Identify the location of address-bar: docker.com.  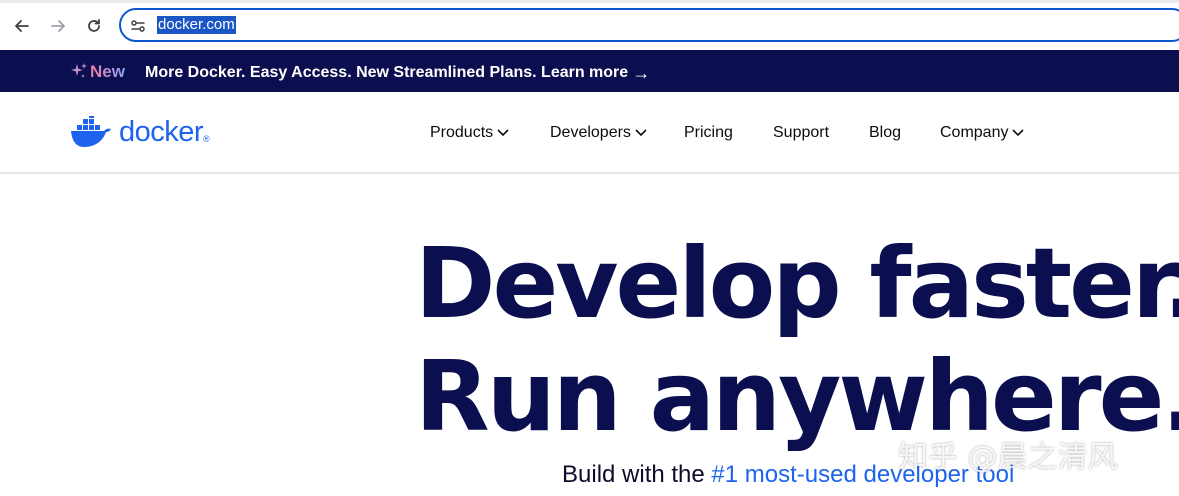
(649, 25).